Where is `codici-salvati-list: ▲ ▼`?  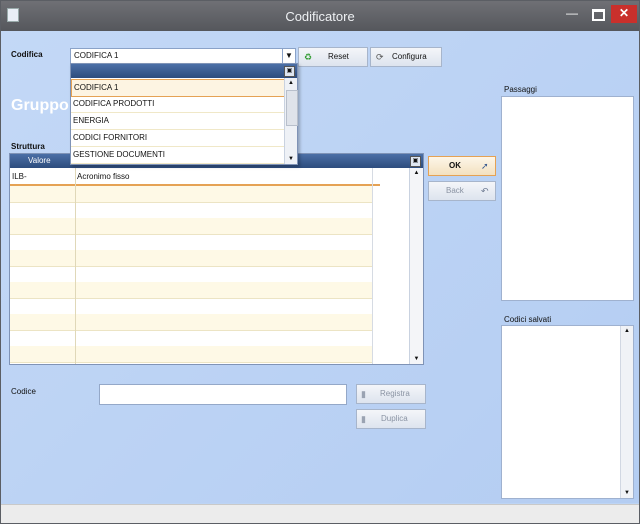
codici-salvati-list: ▲ ▼ is located at coordinates (567, 412).